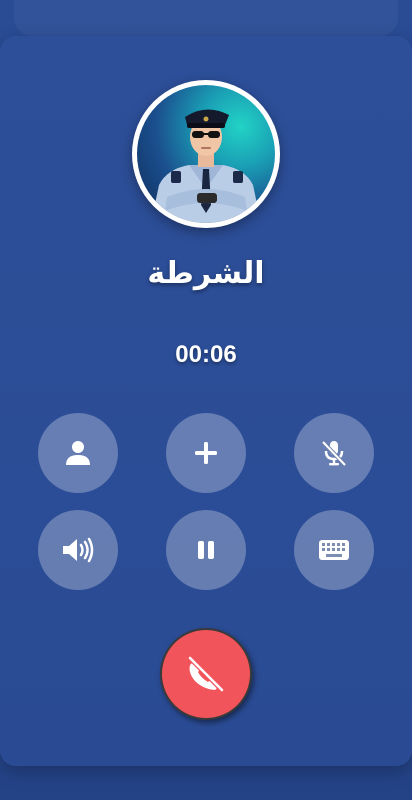 Image resolution: width=412 pixels, height=800 pixels. Describe the element at coordinates (206, 18) in the screenshot. I see `status-bar-area` at that location.